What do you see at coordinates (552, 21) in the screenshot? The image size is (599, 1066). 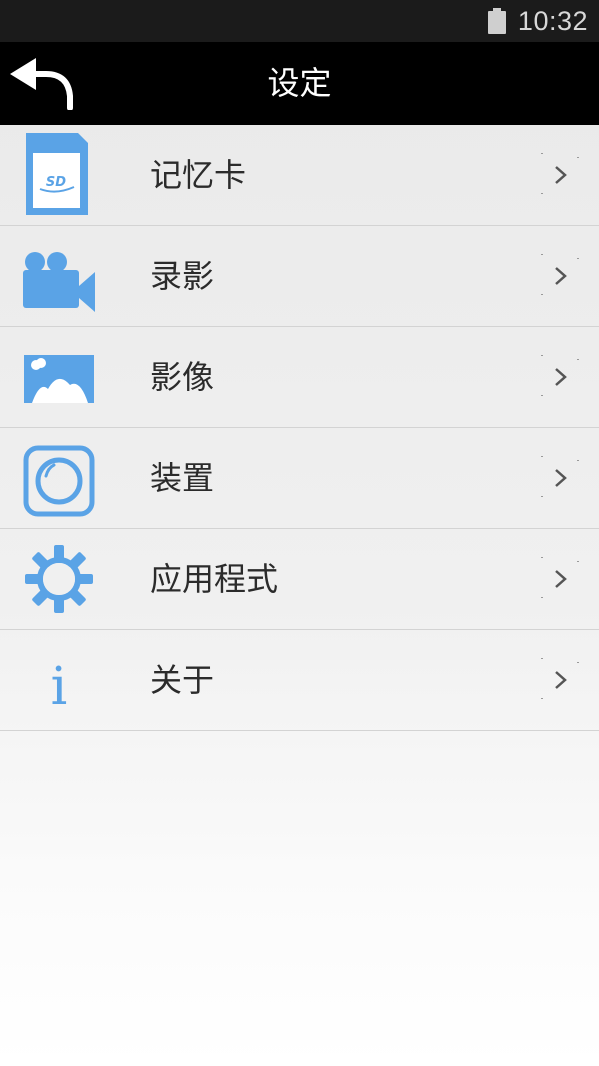 I see `status-time: 10:32` at bounding box center [552, 21].